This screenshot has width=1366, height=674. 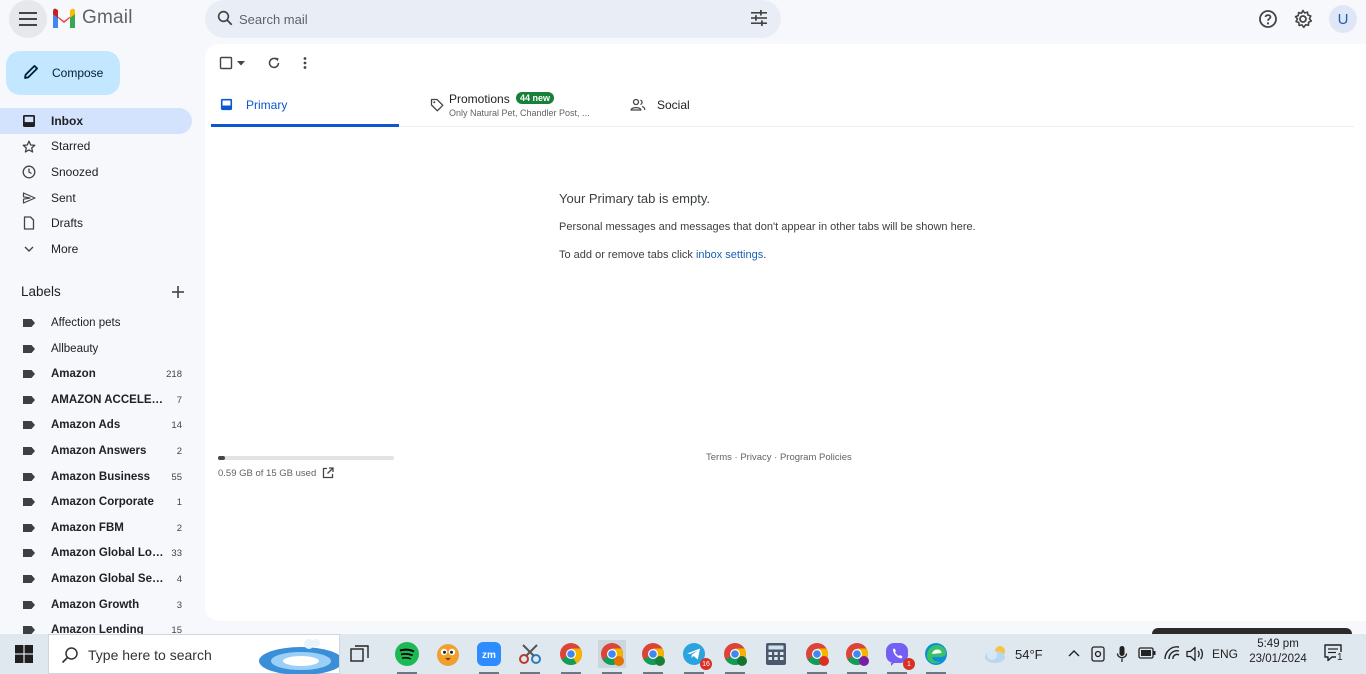 What do you see at coordinates (530, 654) in the screenshot?
I see `scissors-icon` at bounding box center [530, 654].